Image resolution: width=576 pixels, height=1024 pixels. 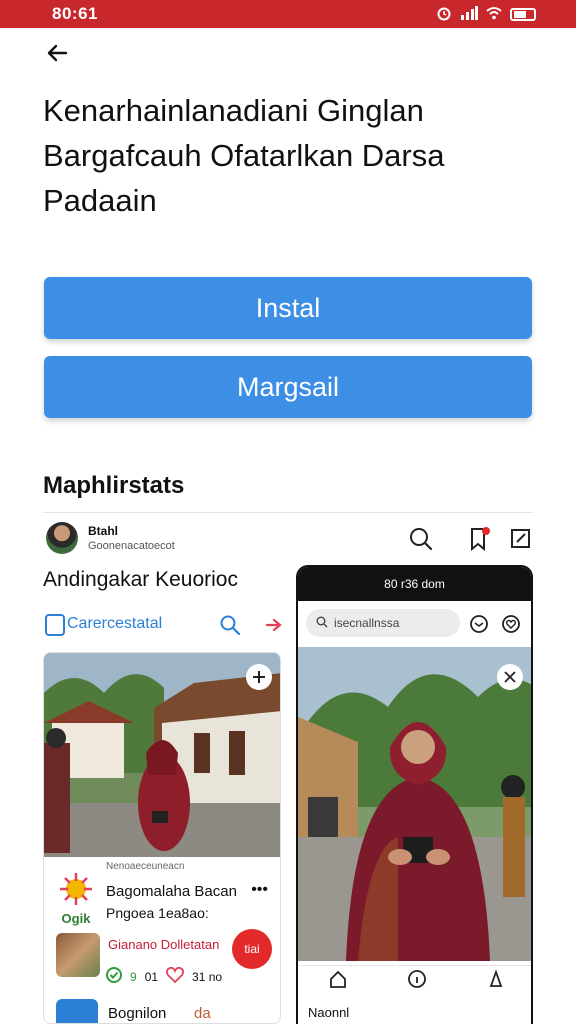 I want to click on wifi-icon, so click(x=494, y=14).